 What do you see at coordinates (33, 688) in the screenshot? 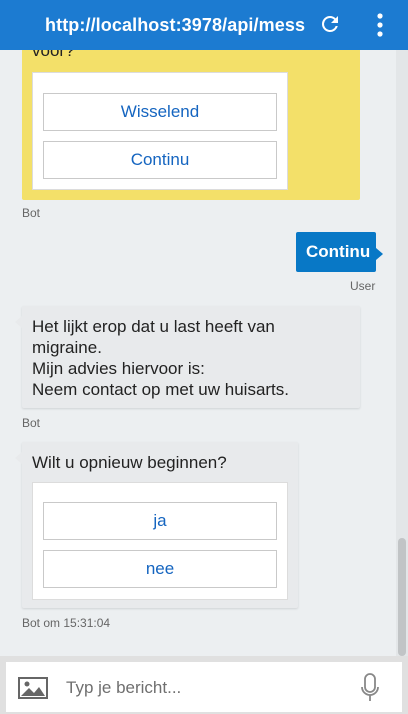
I see `image-upload-icon` at bounding box center [33, 688].